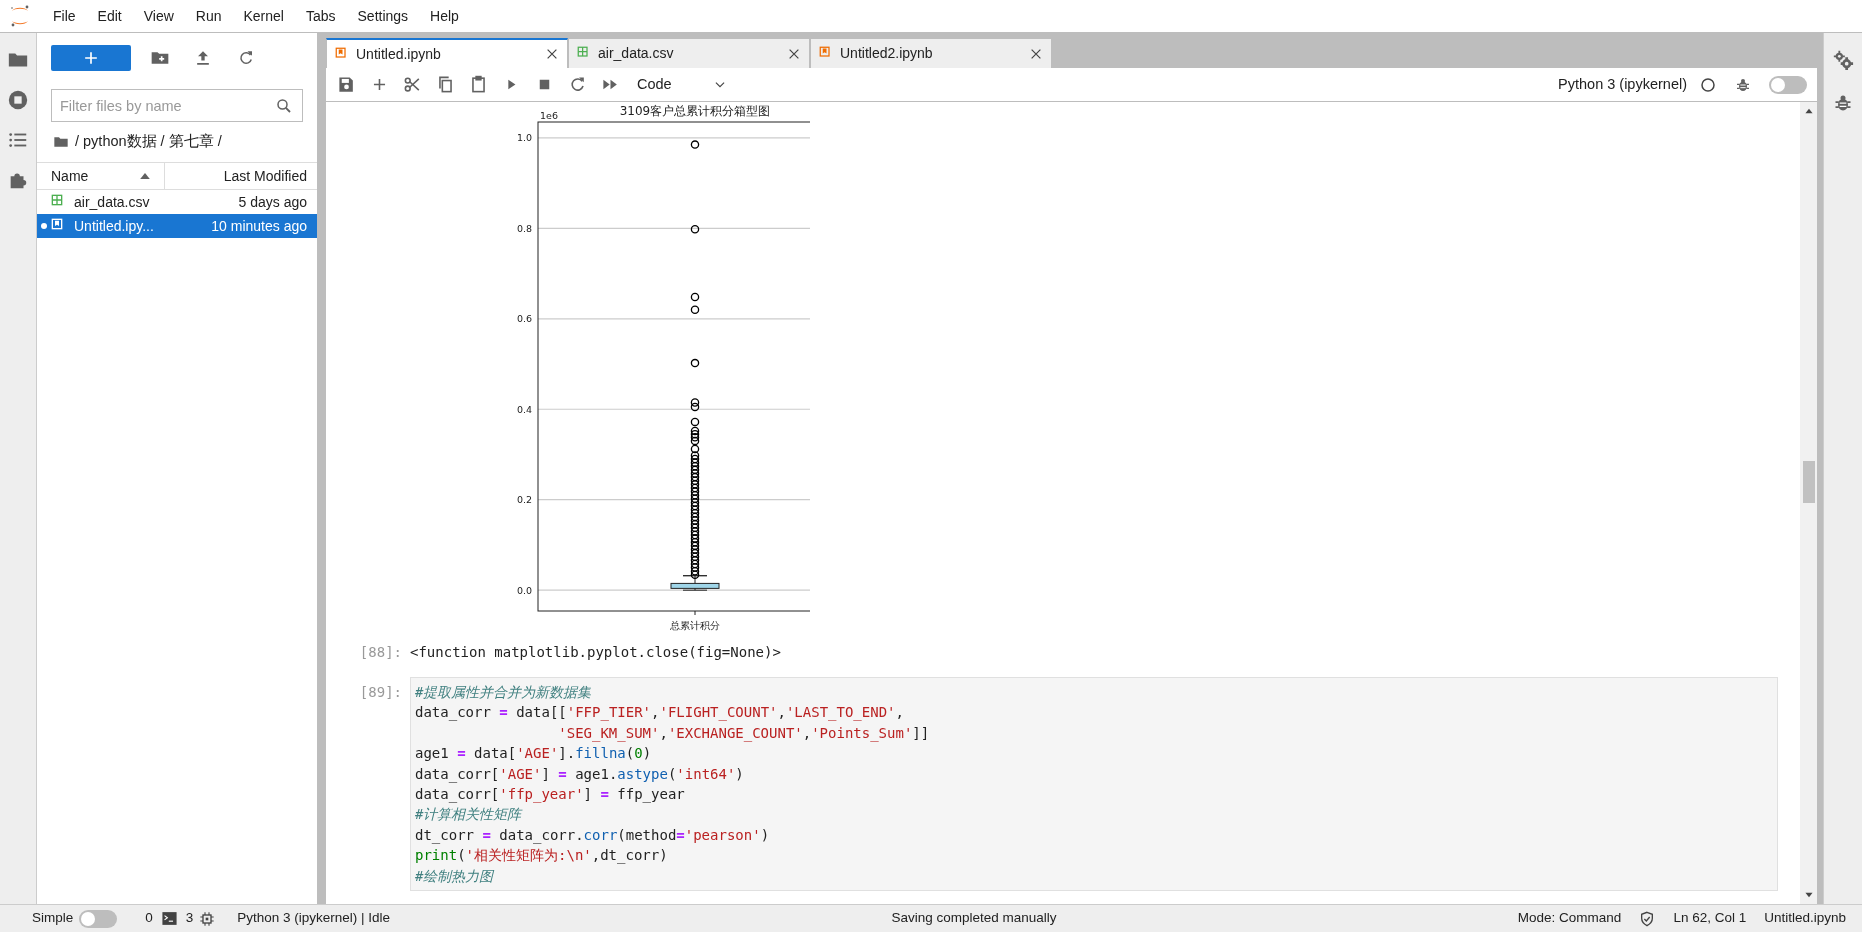  I want to click on code-text: ]., so click(567, 753).